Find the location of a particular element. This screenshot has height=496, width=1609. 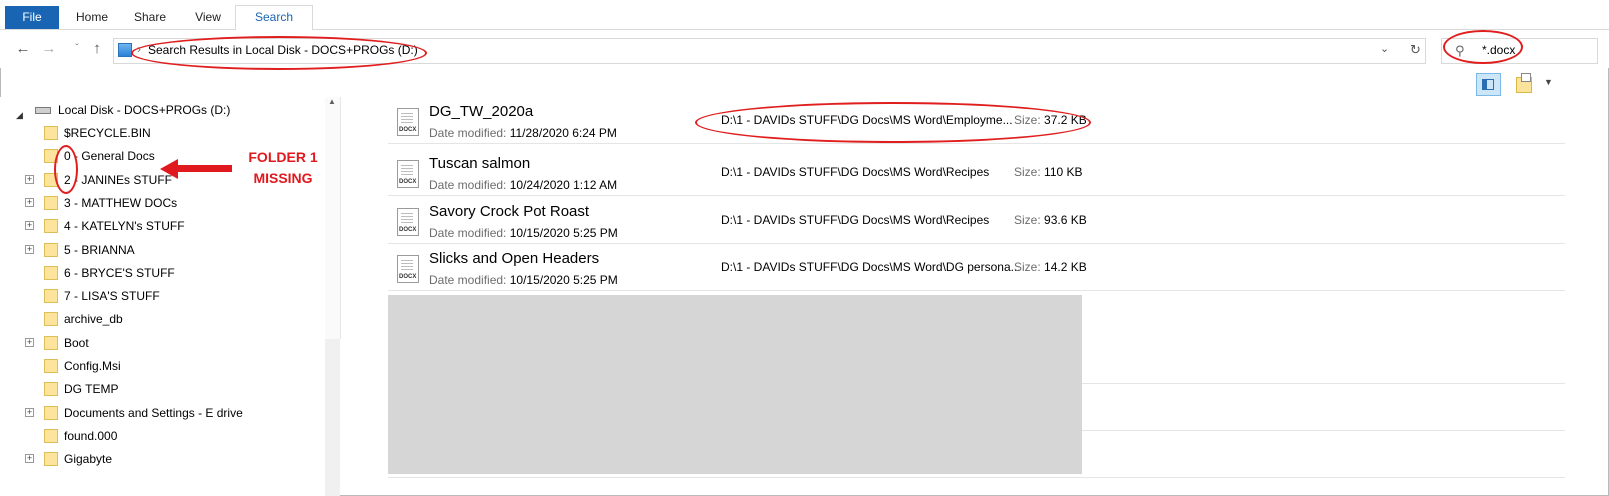

tree-item-folder: DG TEMP is located at coordinates (160, 389).